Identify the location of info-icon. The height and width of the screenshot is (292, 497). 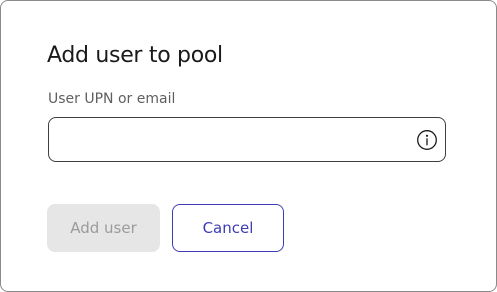
(427, 140).